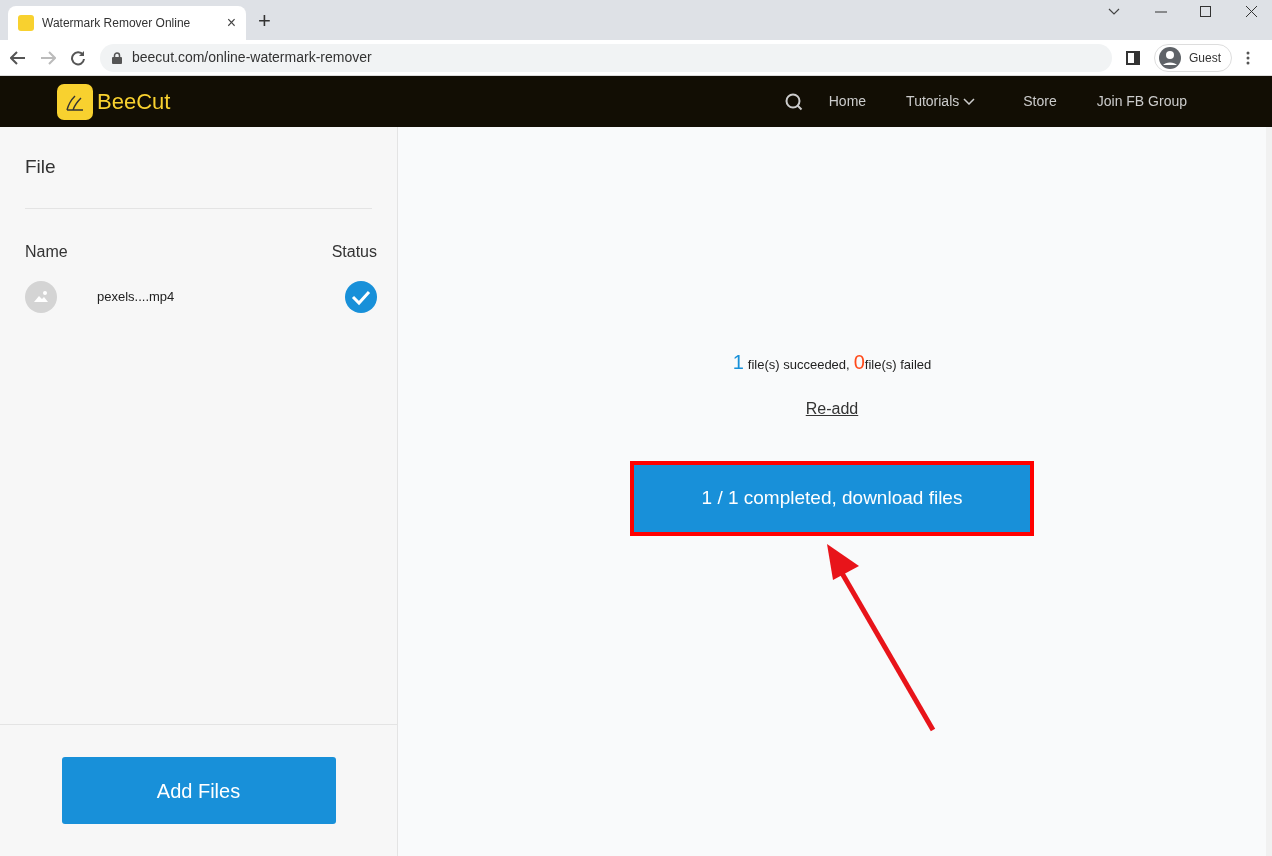  What do you see at coordinates (1205, 11) in the screenshot?
I see `maximize-icon` at bounding box center [1205, 11].